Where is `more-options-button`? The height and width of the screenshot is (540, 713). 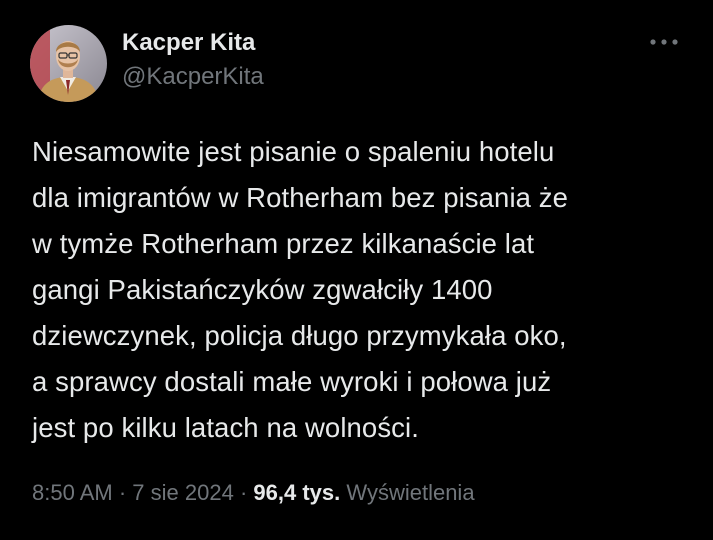 more-options-button is located at coordinates (664, 42).